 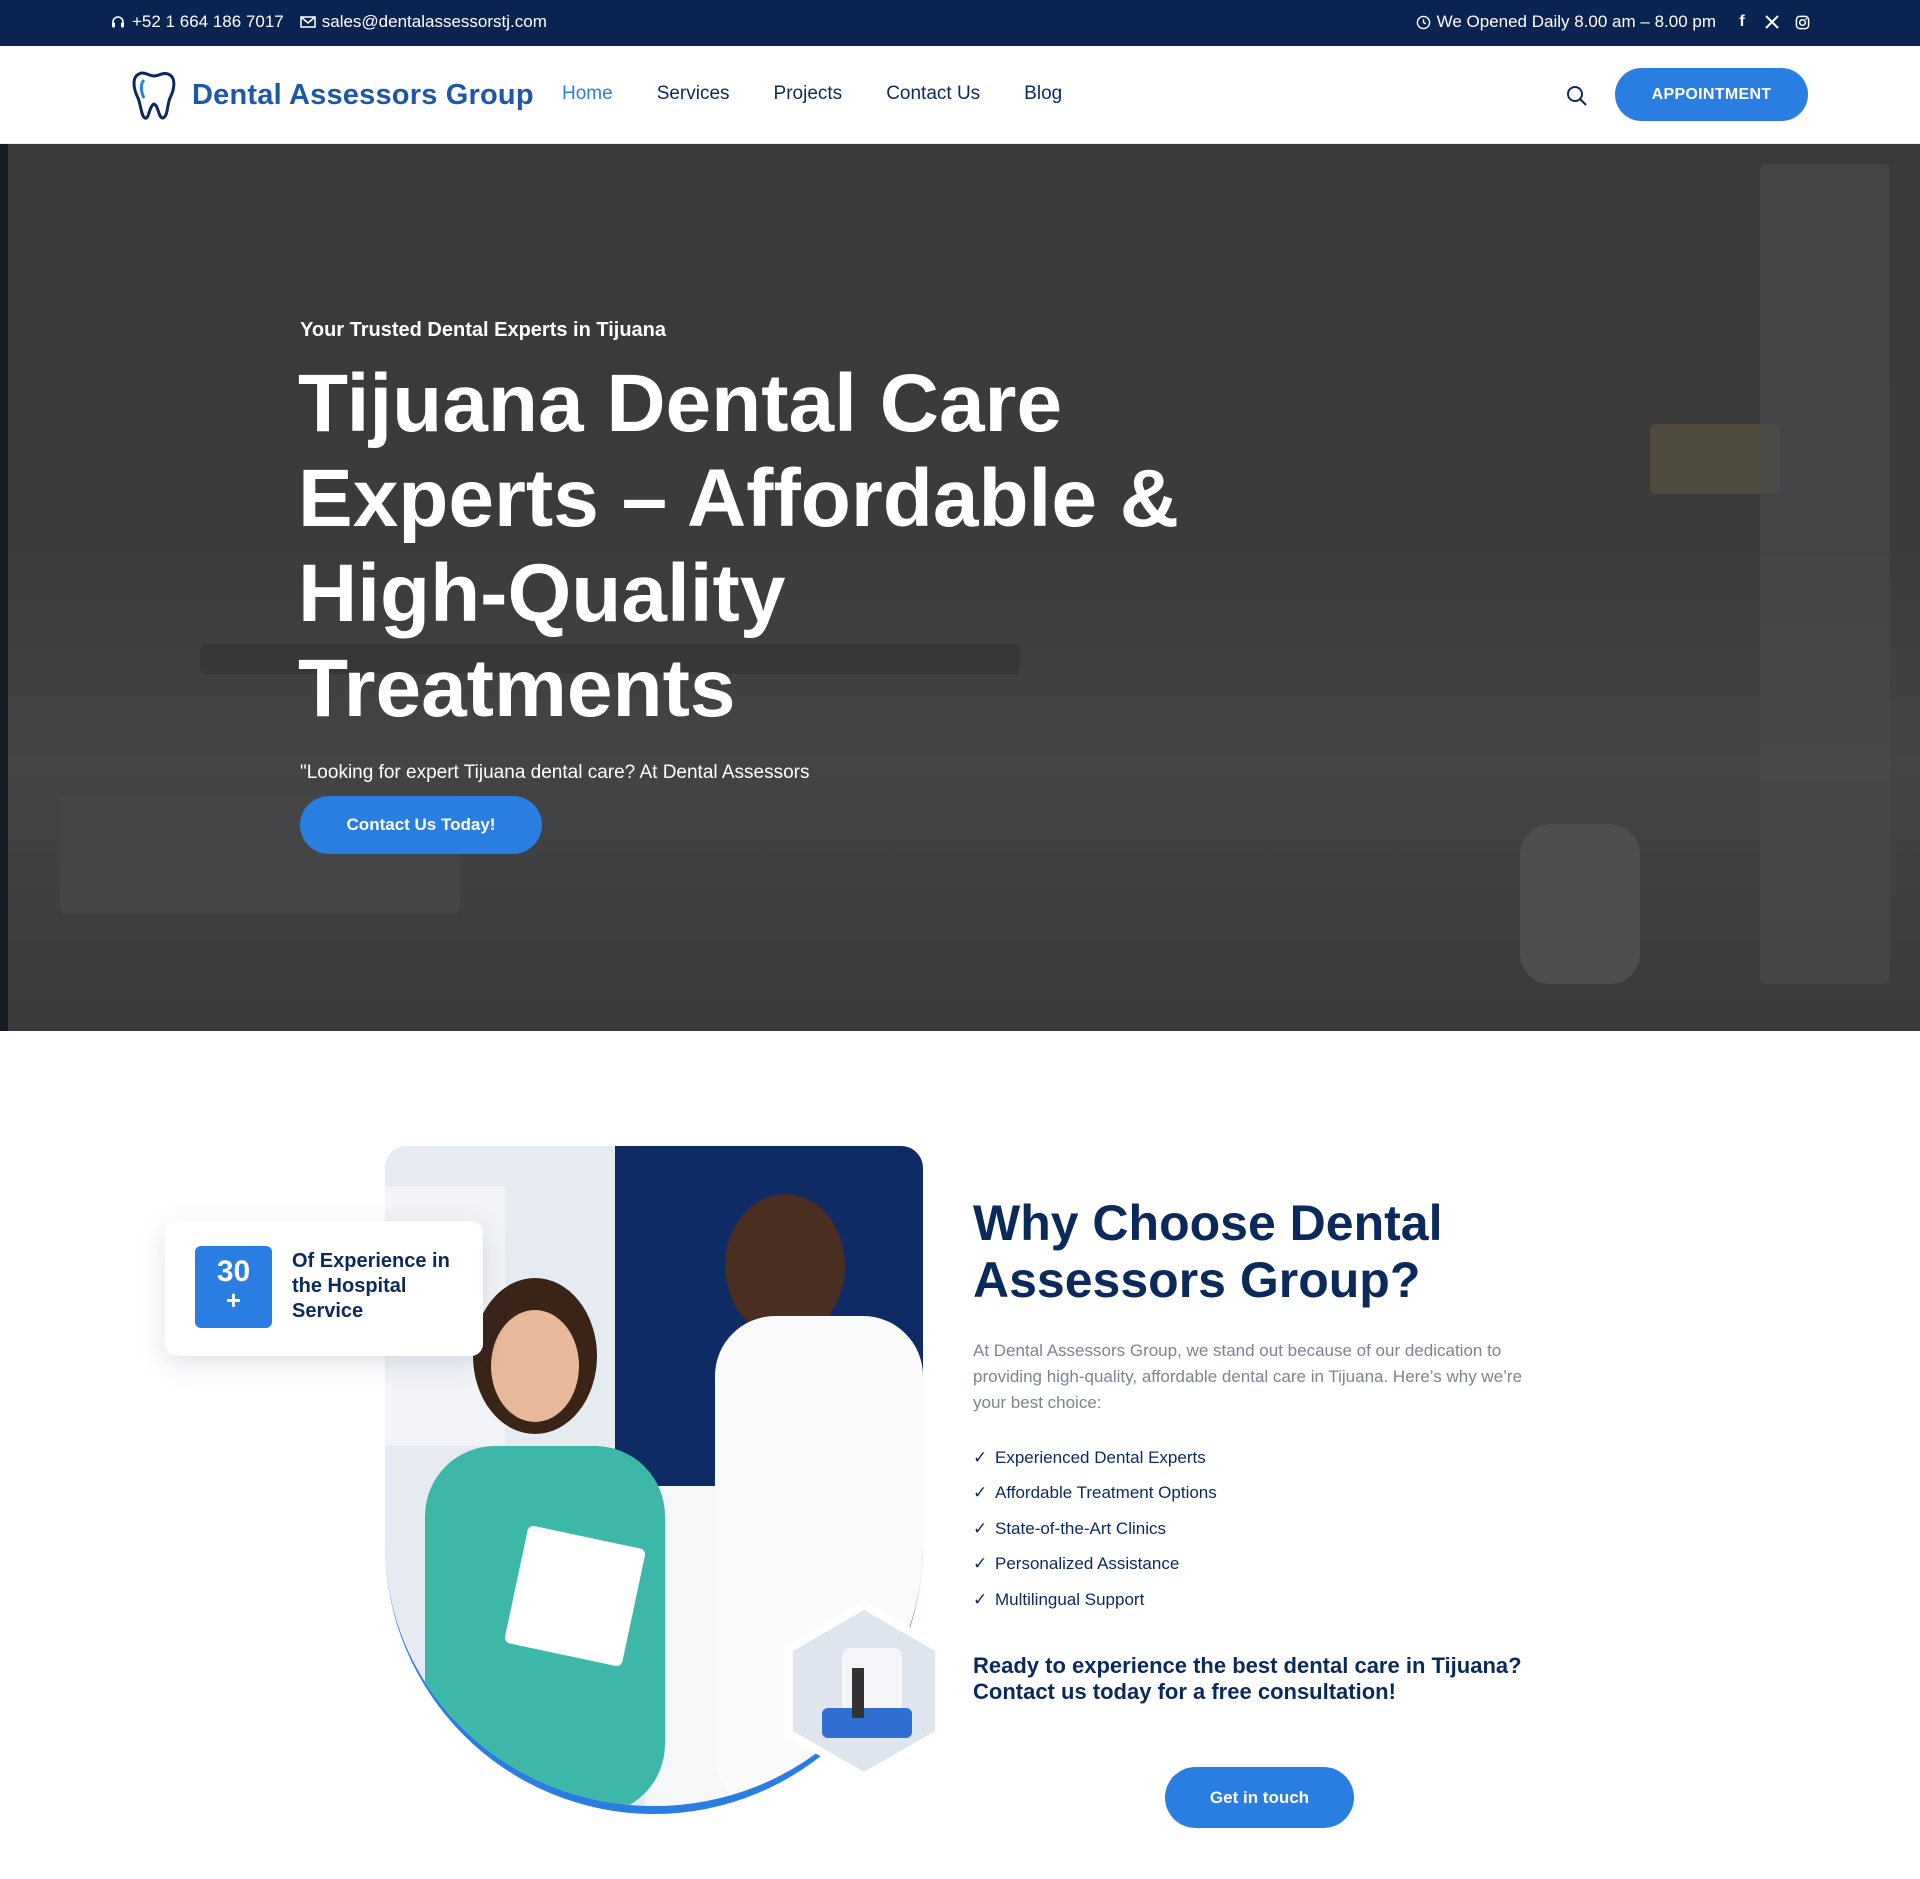 What do you see at coordinates (1259, 1797) in the screenshot?
I see `get-in-touch-button: Get in touch` at bounding box center [1259, 1797].